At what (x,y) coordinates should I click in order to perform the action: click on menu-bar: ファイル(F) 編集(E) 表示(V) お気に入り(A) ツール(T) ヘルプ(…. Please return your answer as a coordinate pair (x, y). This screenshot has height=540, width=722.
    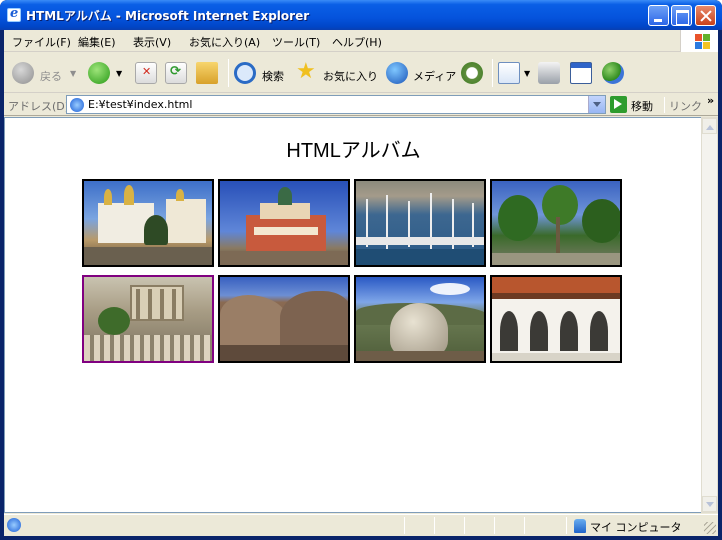
    Looking at the image, I should click on (361, 41).